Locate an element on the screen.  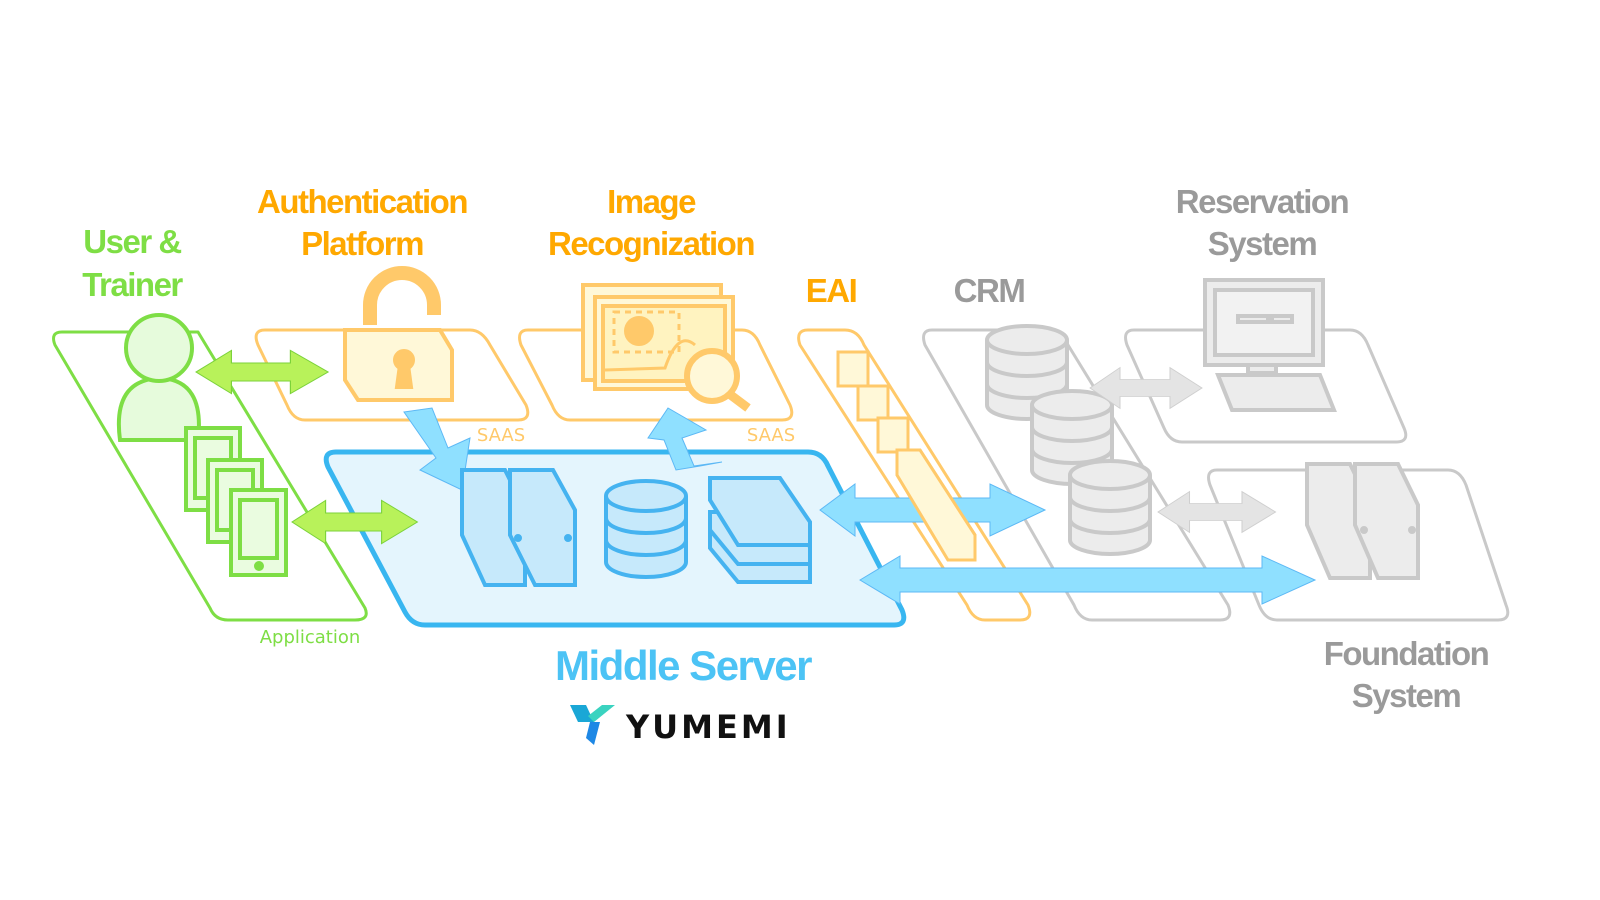
image-label-line1: Image is located at coordinates (651, 201).